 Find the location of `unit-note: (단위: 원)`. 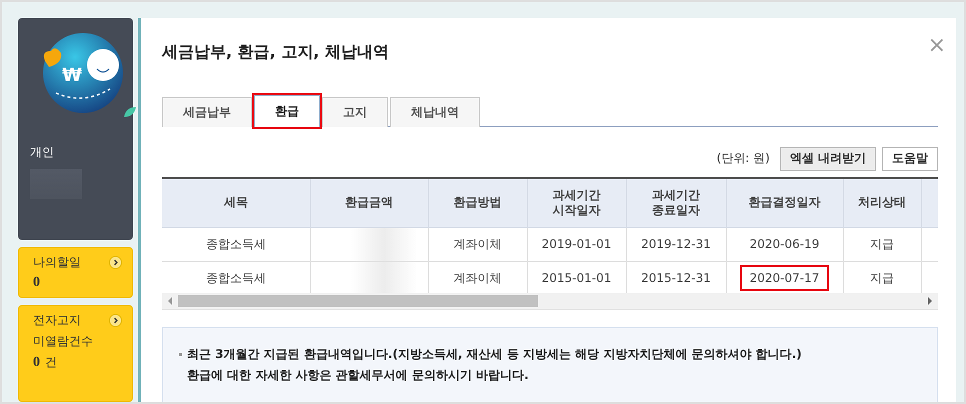

unit-note: (단위: 원) is located at coordinates (743, 158).